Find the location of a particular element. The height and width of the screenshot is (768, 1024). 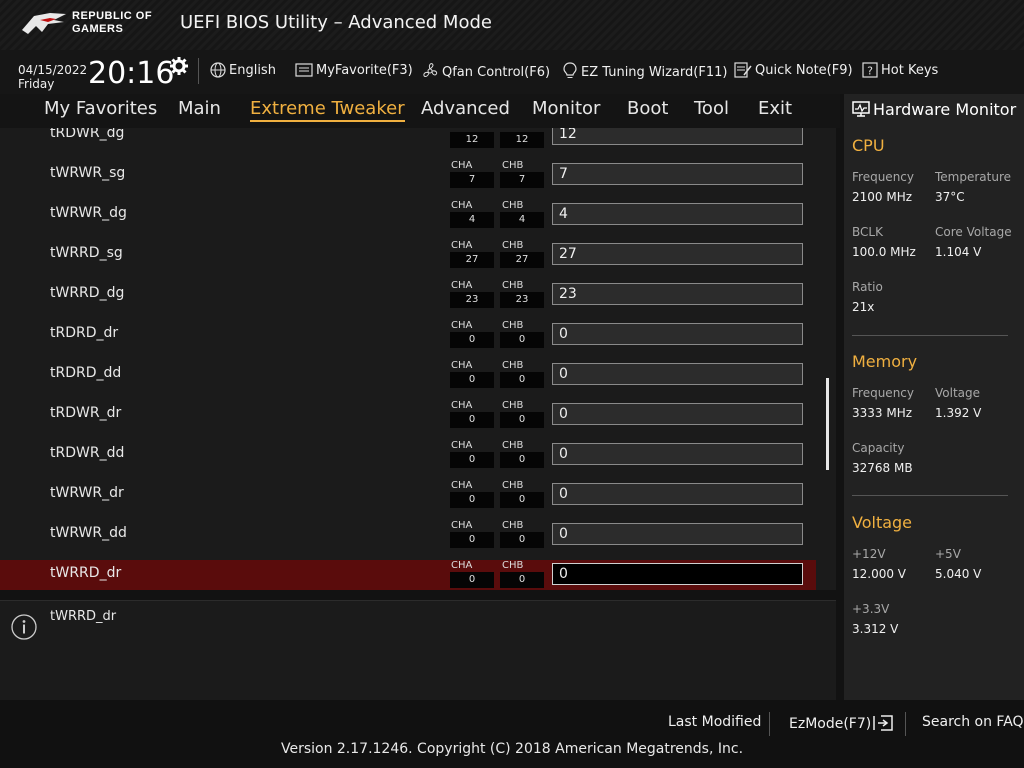

quick-note-button: Quick Note(F9) is located at coordinates (793, 70).